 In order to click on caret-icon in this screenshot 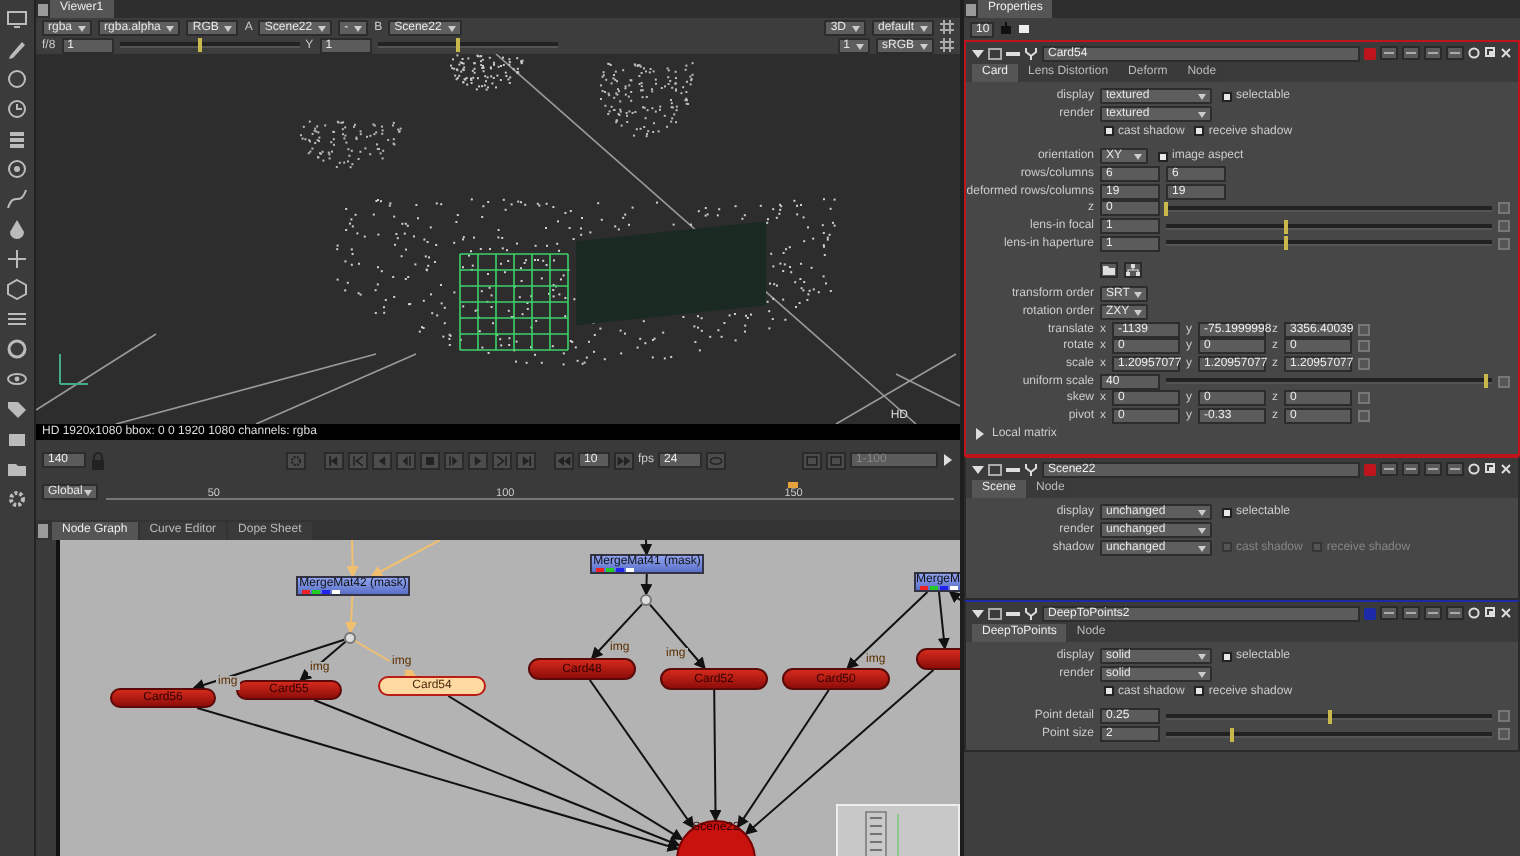, I will do `click(948, 460)`.